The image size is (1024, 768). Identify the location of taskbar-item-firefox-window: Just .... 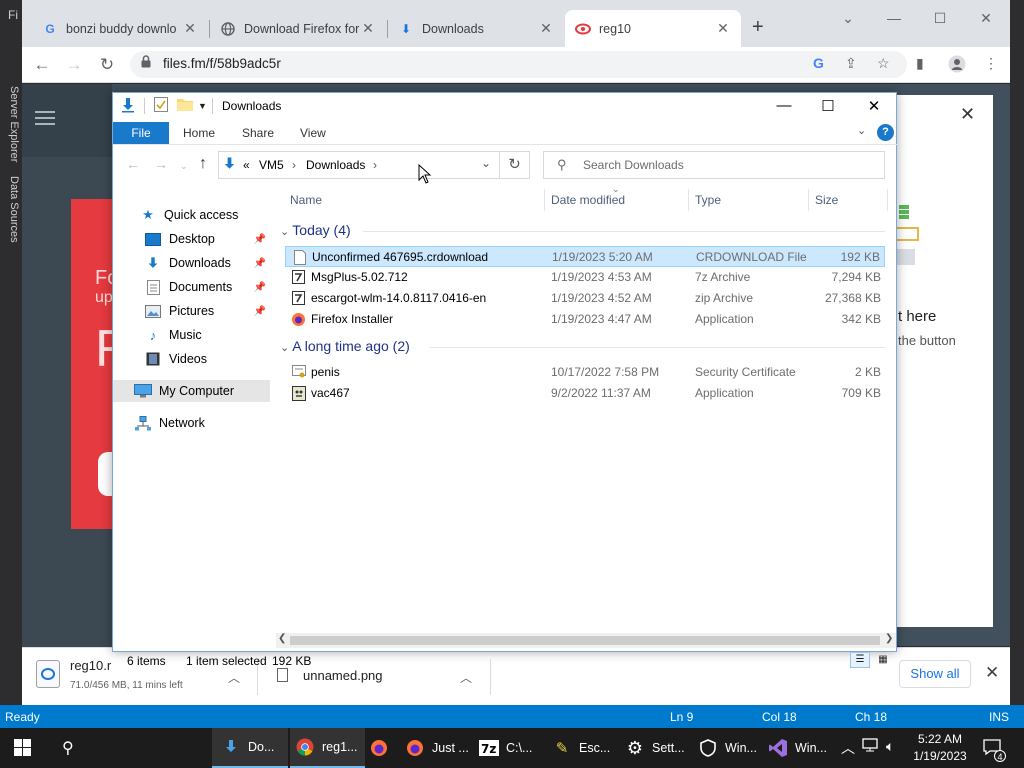
(439, 748).